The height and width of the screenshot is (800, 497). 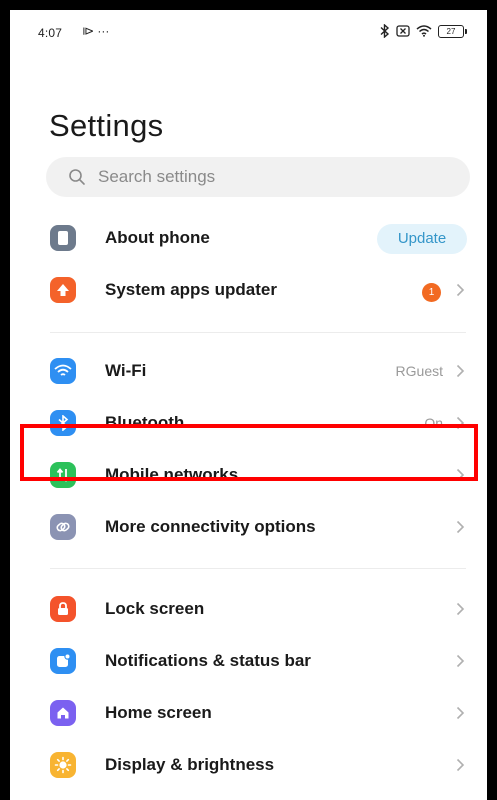 What do you see at coordinates (248, 475) in the screenshot?
I see `settings-item-mobile-networks: Mobile networks` at bounding box center [248, 475].